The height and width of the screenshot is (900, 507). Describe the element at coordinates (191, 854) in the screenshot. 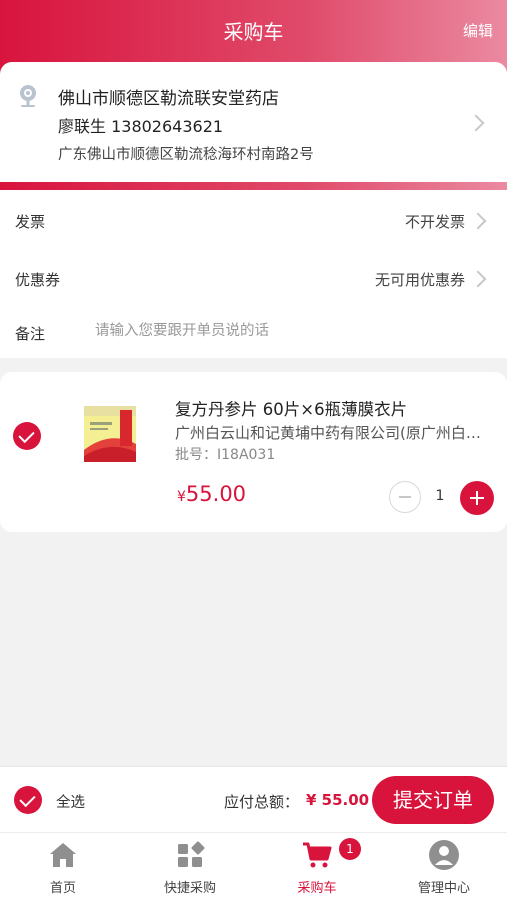

I see `grid-icon` at that location.